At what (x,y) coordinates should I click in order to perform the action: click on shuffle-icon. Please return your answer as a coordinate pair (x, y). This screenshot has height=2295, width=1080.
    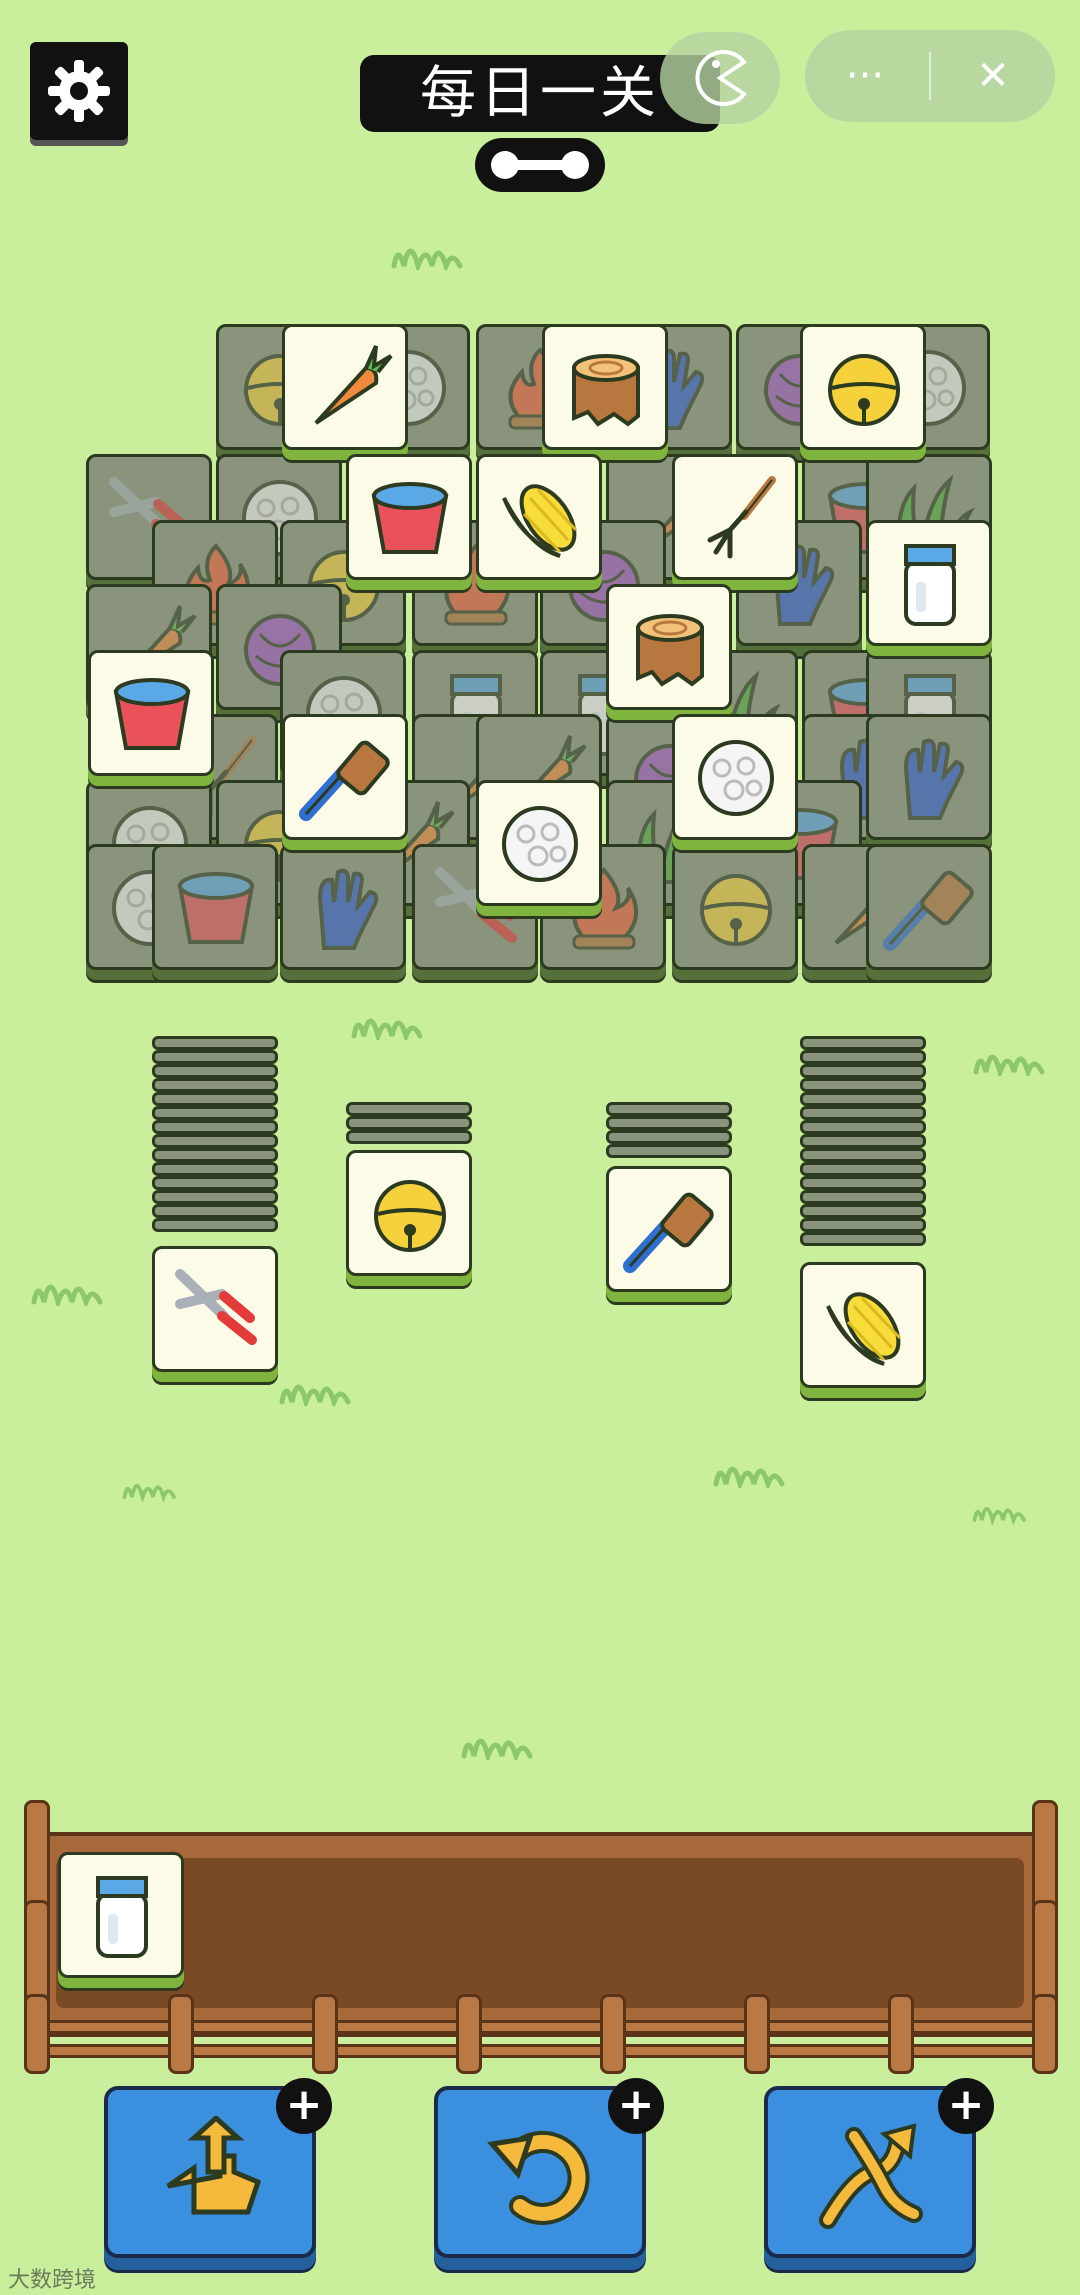
    Looking at the image, I should click on (871, 2176).